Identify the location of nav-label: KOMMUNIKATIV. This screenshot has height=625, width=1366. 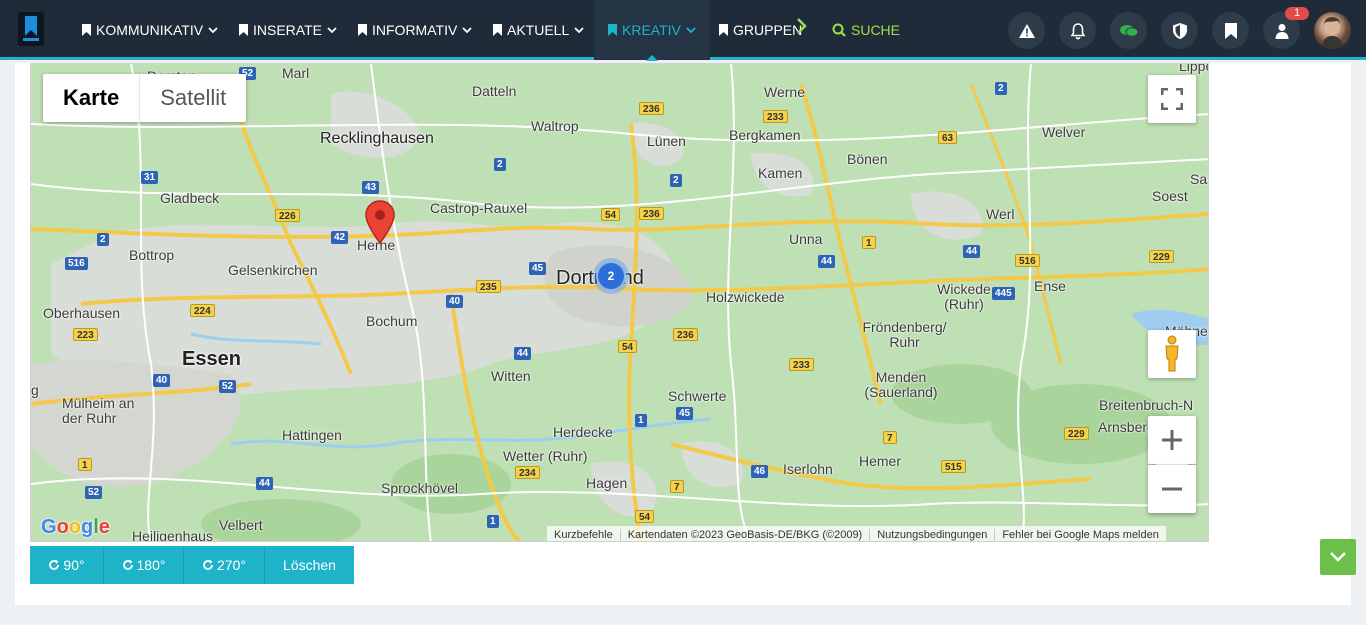
(150, 30).